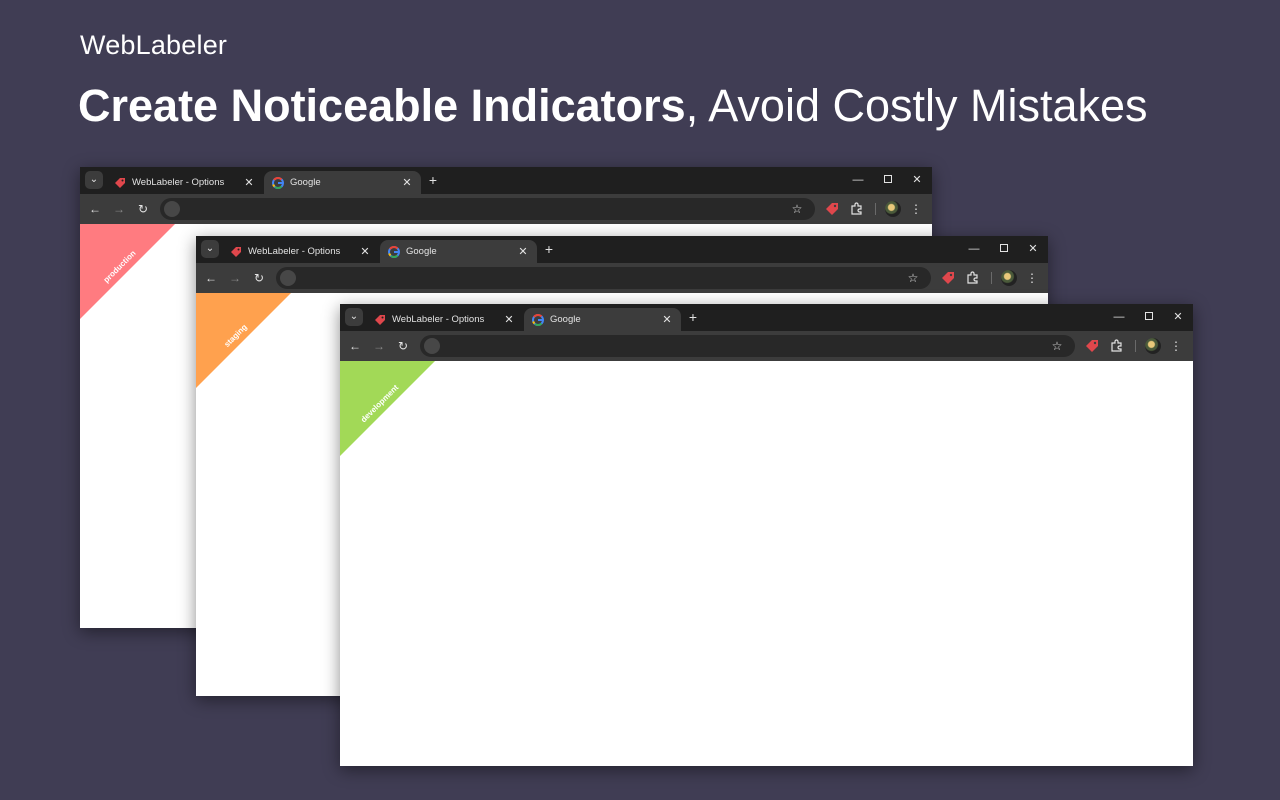  Describe the element at coordinates (382, 105) in the screenshot. I see `headline-bold: Create Noticeable Indicators` at that location.